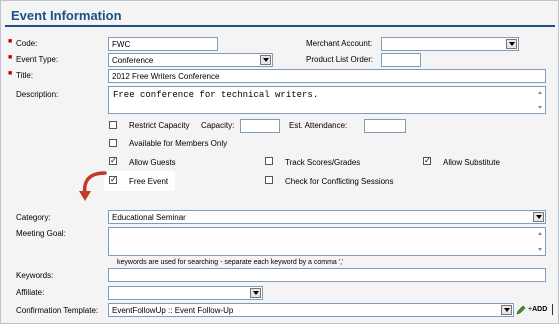  I want to click on merchant-account-select, so click(450, 44).